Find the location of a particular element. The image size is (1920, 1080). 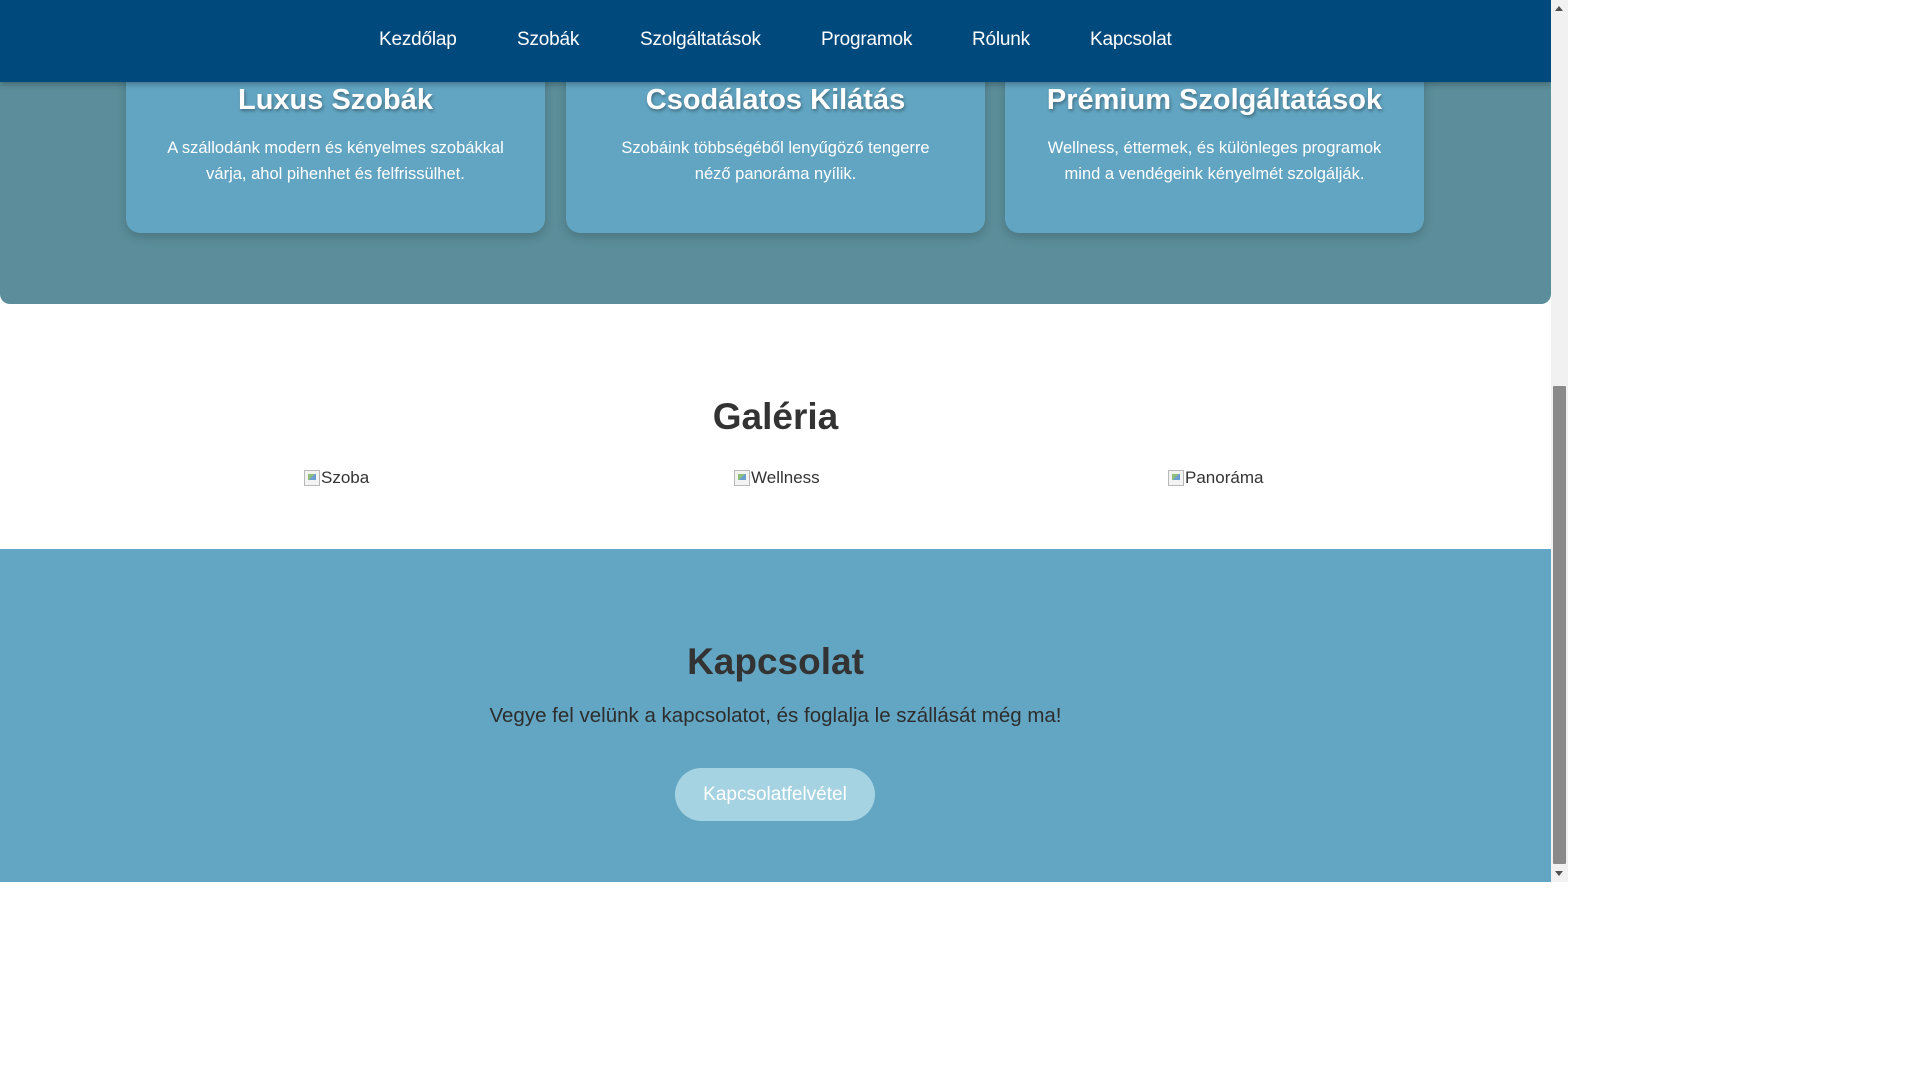

nav-item-contact: Kapcsolat is located at coordinates (1131, 40).